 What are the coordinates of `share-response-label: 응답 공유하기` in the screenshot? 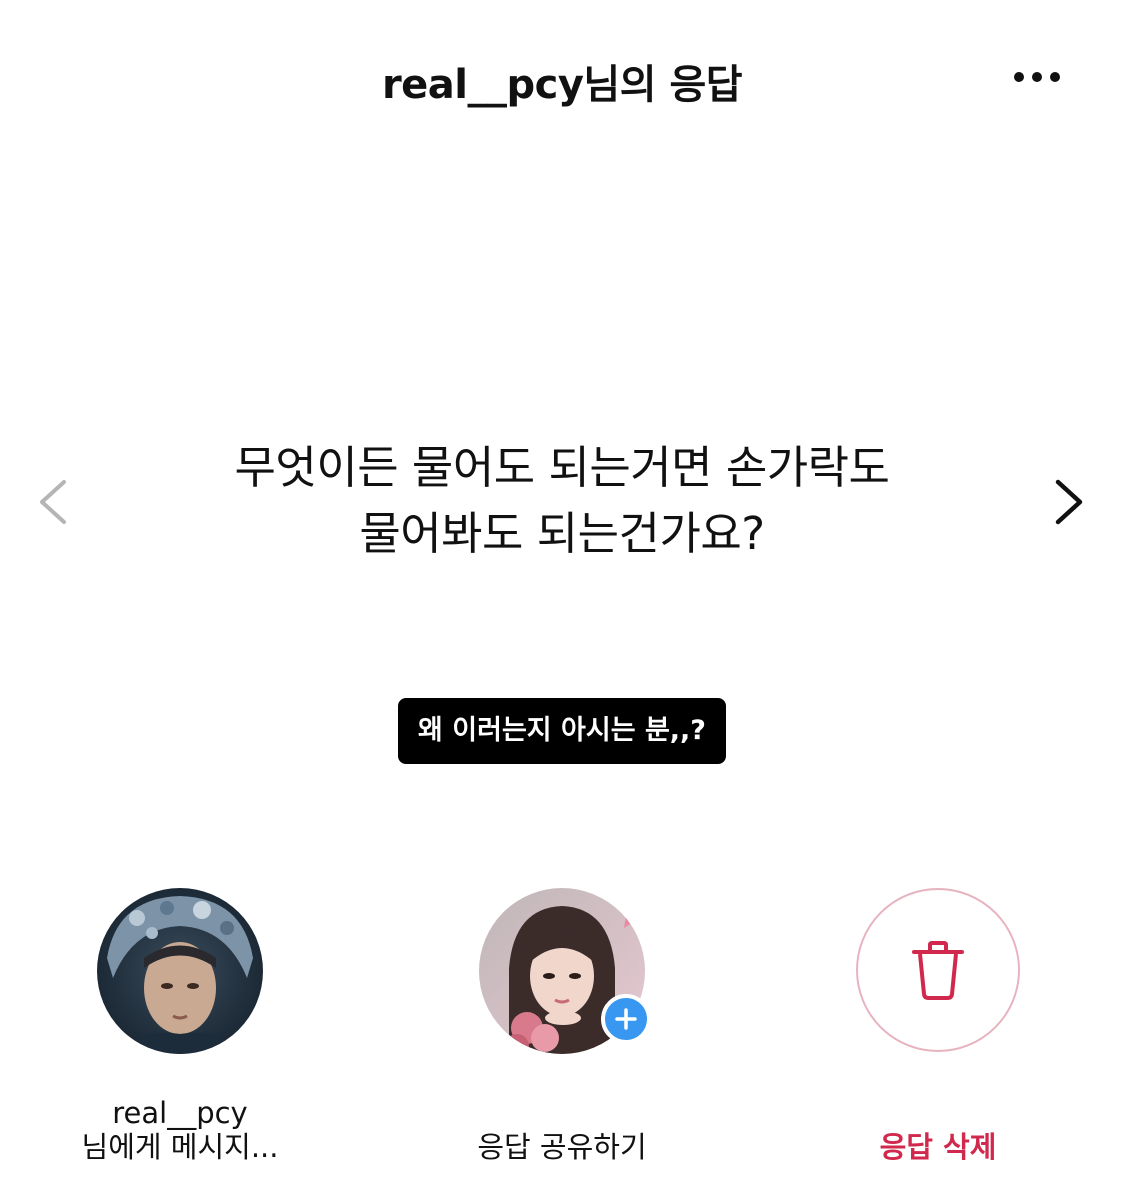 It's located at (562, 1147).